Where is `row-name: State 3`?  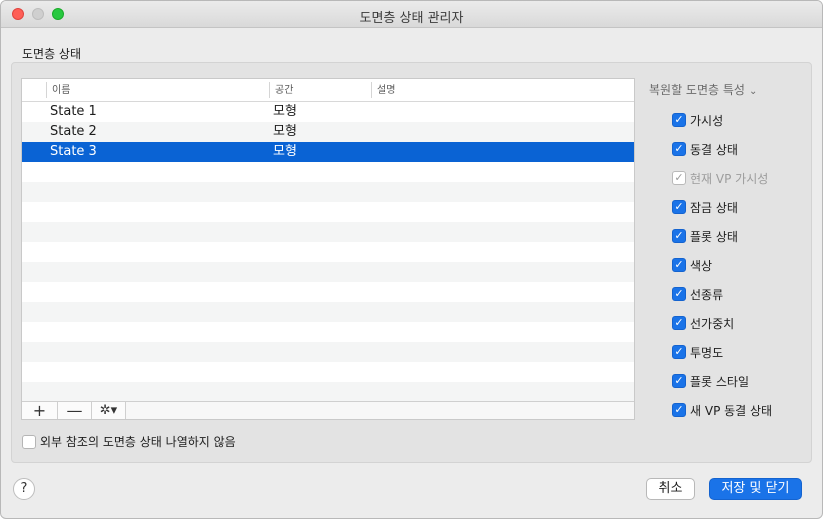 row-name: State 3 is located at coordinates (73, 151).